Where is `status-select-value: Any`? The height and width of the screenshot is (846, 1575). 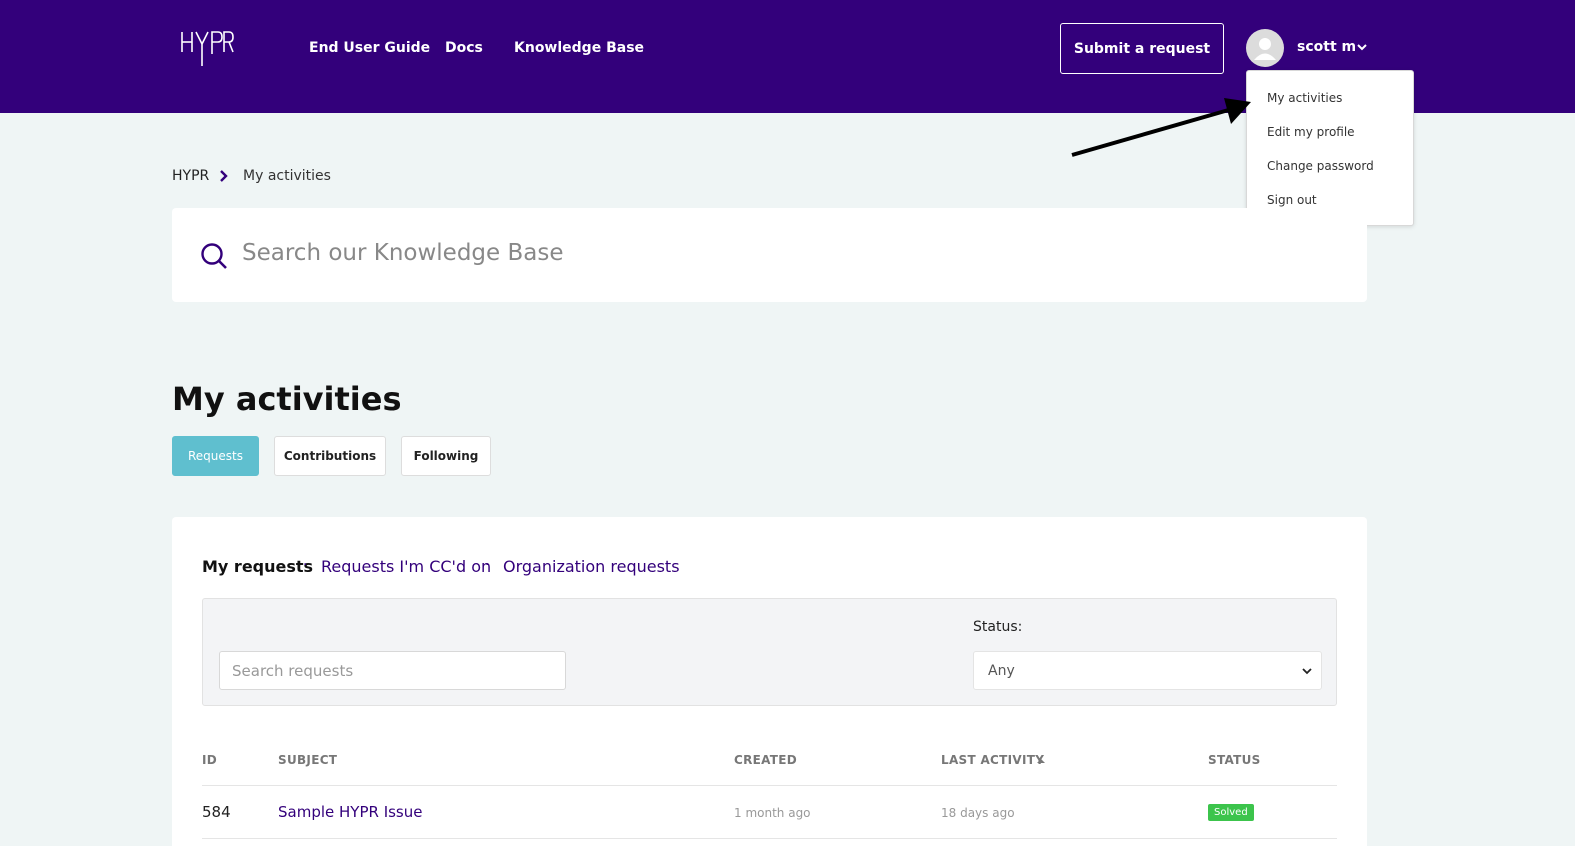 status-select-value: Any is located at coordinates (1001, 670).